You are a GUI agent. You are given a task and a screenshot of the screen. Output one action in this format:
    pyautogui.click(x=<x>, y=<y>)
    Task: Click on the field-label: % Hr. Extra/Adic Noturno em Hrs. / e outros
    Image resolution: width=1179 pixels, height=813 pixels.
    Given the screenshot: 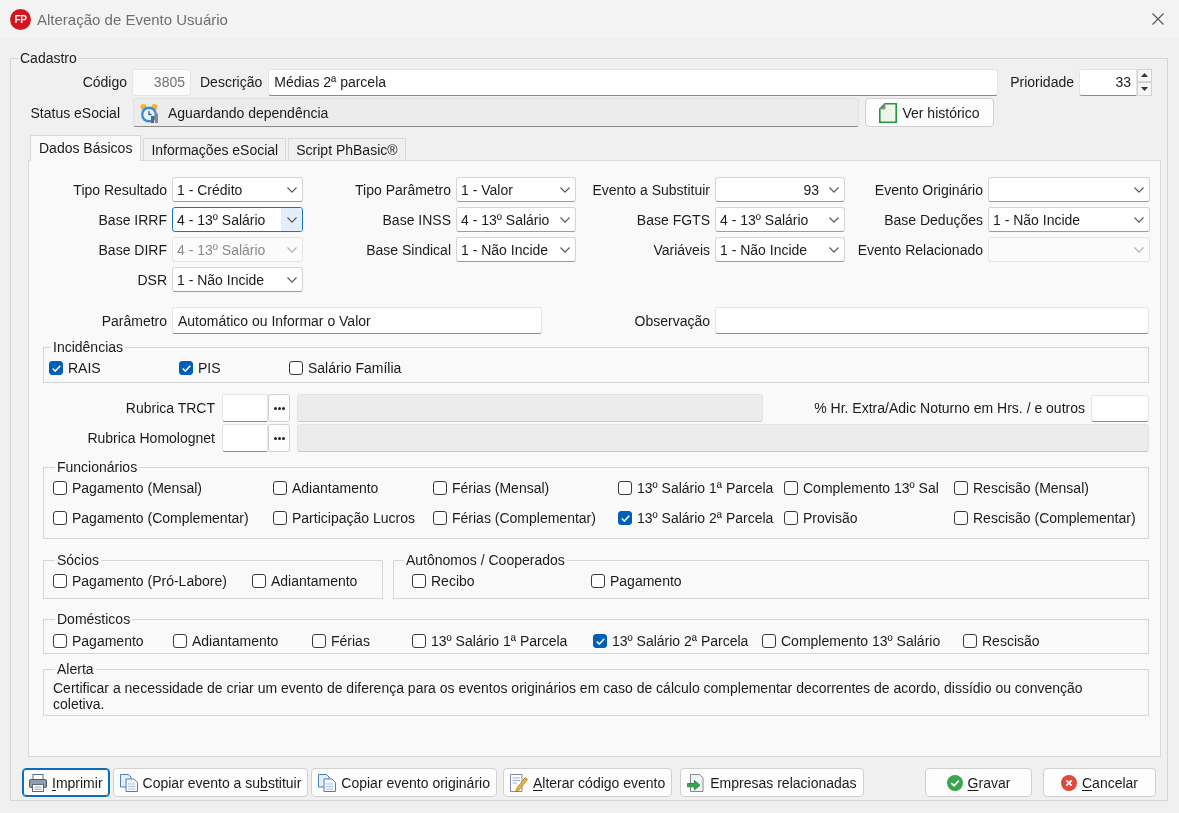 What is the action you would take?
    pyautogui.click(x=949, y=408)
    